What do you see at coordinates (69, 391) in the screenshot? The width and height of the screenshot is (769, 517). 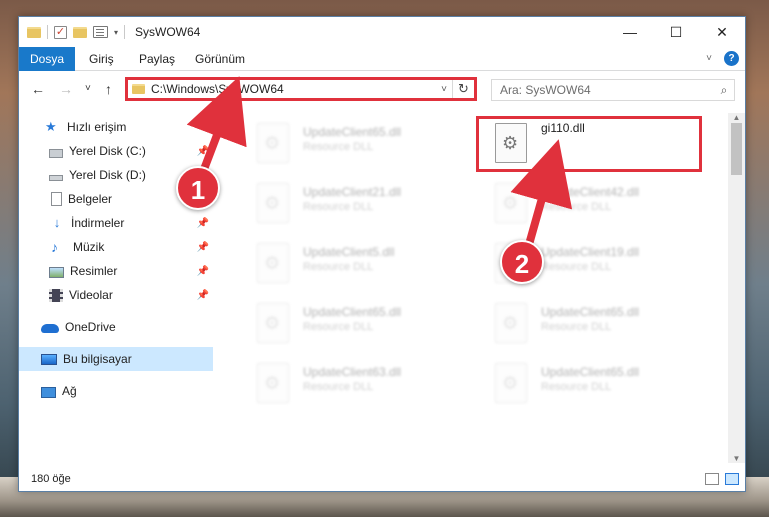 I see `sidebar-item-label: Ağ` at bounding box center [69, 391].